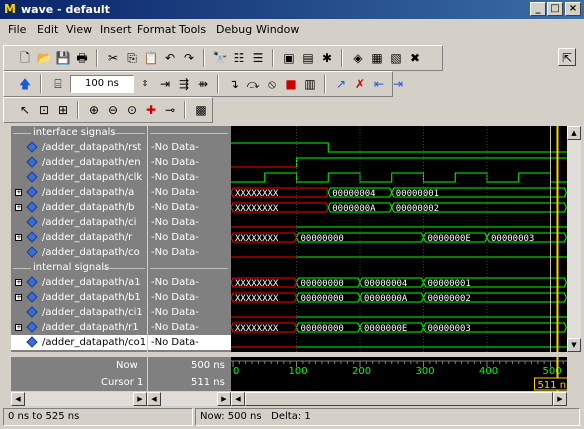  What do you see at coordinates (25, 84) in the screenshot?
I see `restart-up-icon: 🡅` at bounding box center [25, 84].